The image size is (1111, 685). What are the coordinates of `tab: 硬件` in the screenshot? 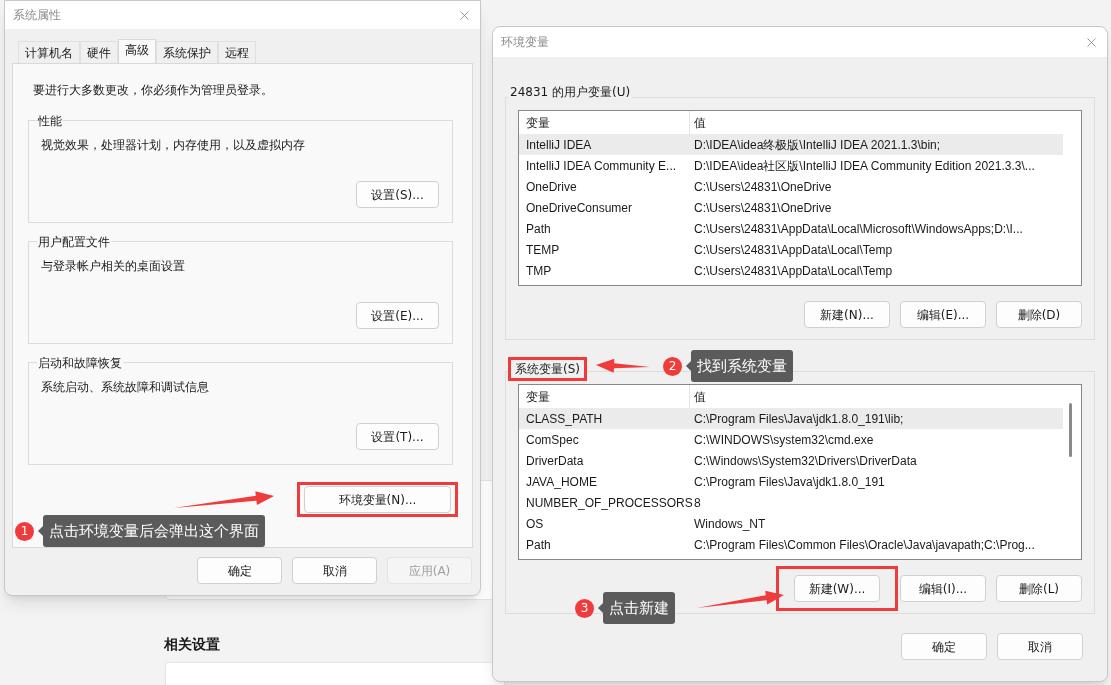 It's located at (99, 52).